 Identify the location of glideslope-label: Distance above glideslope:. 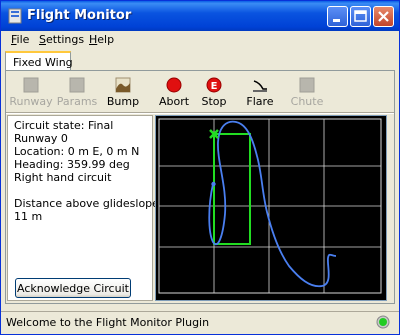
(88, 203).